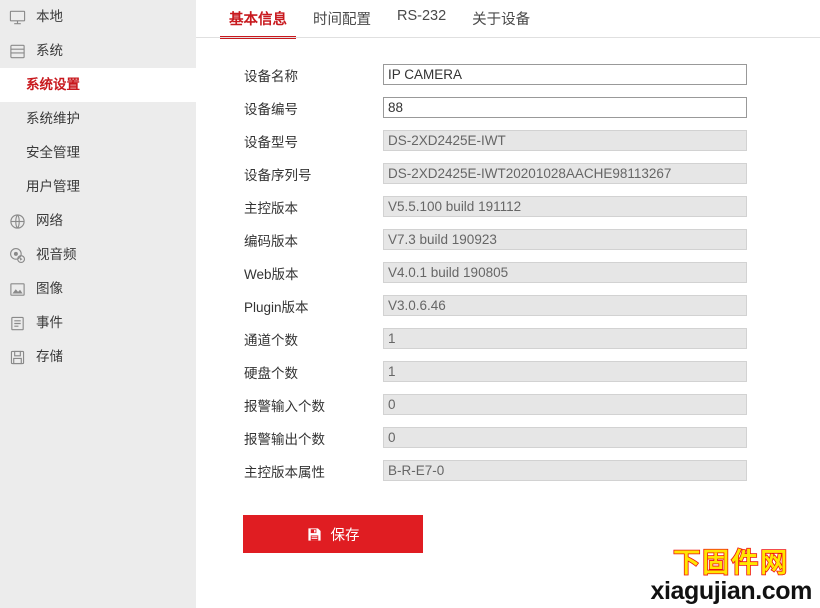 The height and width of the screenshot is (608, 820). What do you see at coordinates (284, 472) in the screenshot?
I see `form-label: 主控版本属性` at bounding box center [284, 472].